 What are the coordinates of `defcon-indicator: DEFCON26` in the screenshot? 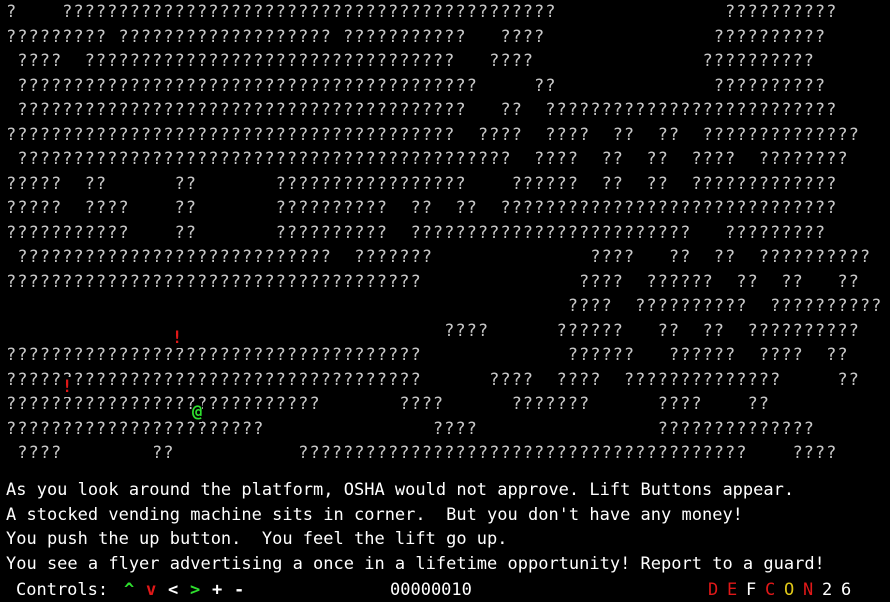 It's located at (784, 590).